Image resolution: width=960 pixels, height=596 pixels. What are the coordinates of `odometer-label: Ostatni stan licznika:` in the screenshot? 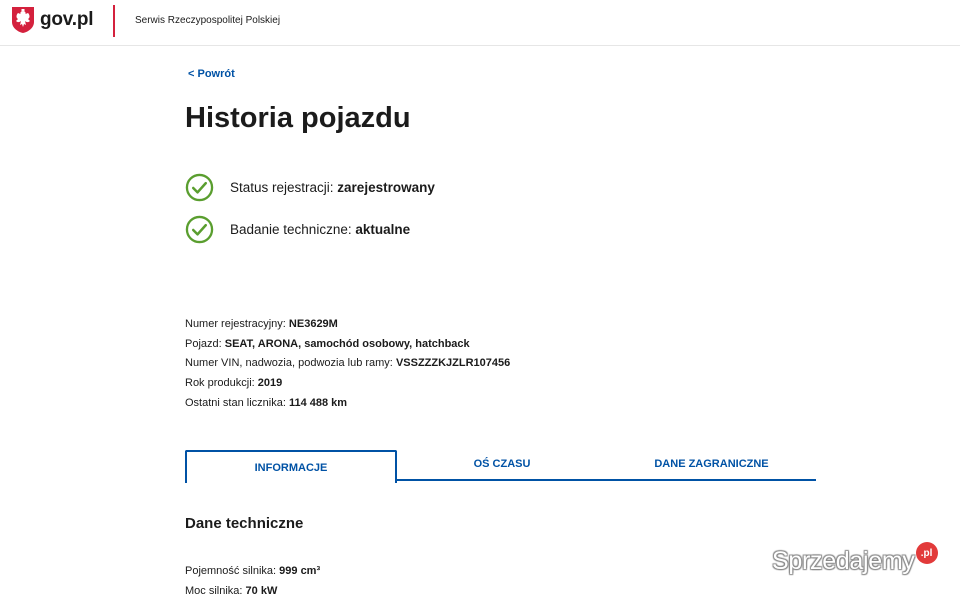 It's located at (237, 403).